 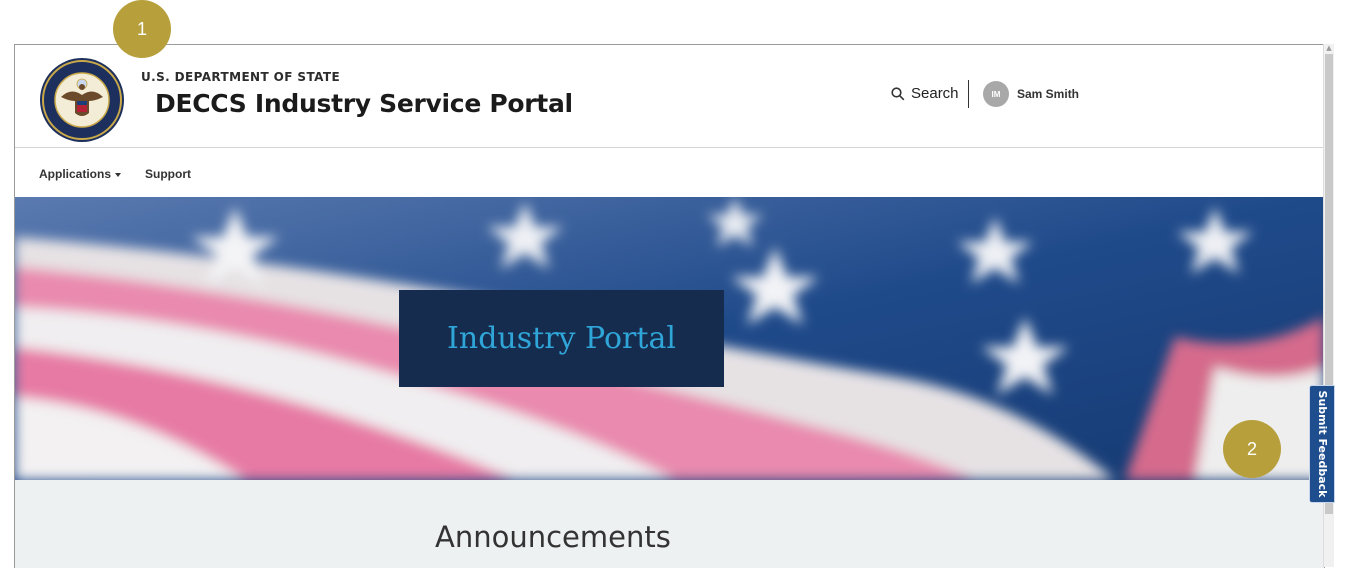 What do you see at coordinates (1048, 94) in the screenshot?
I see `user-name: Sam Smith` at bounding box center [1048, 94].